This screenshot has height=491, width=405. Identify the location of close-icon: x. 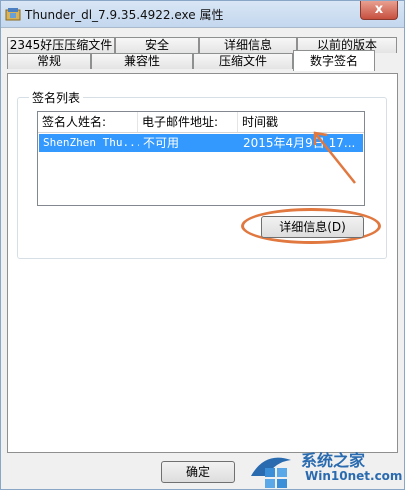
(379, 9).